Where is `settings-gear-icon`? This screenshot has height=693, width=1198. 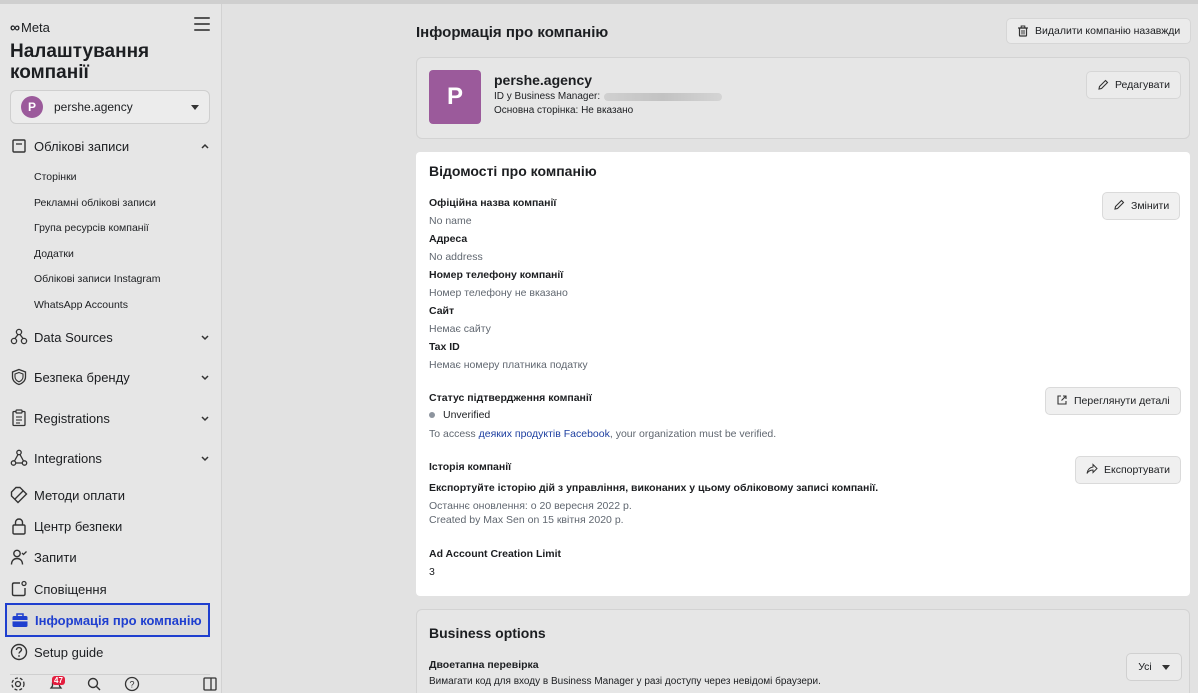
settings-gear-icon is located at coordinates (18, 684).